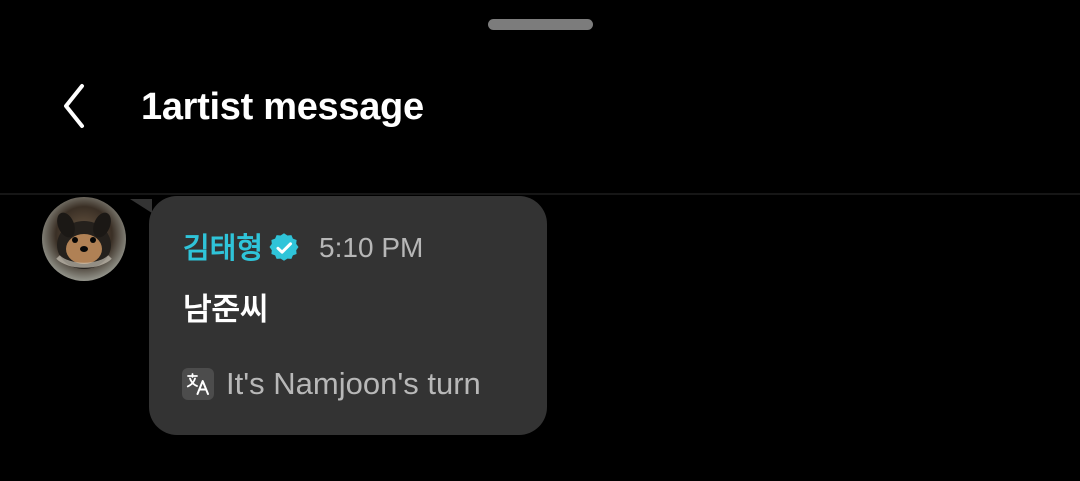 This screenshot has width=1080, height=481. I want to click on verified-badge-icon, so click(284, 248).